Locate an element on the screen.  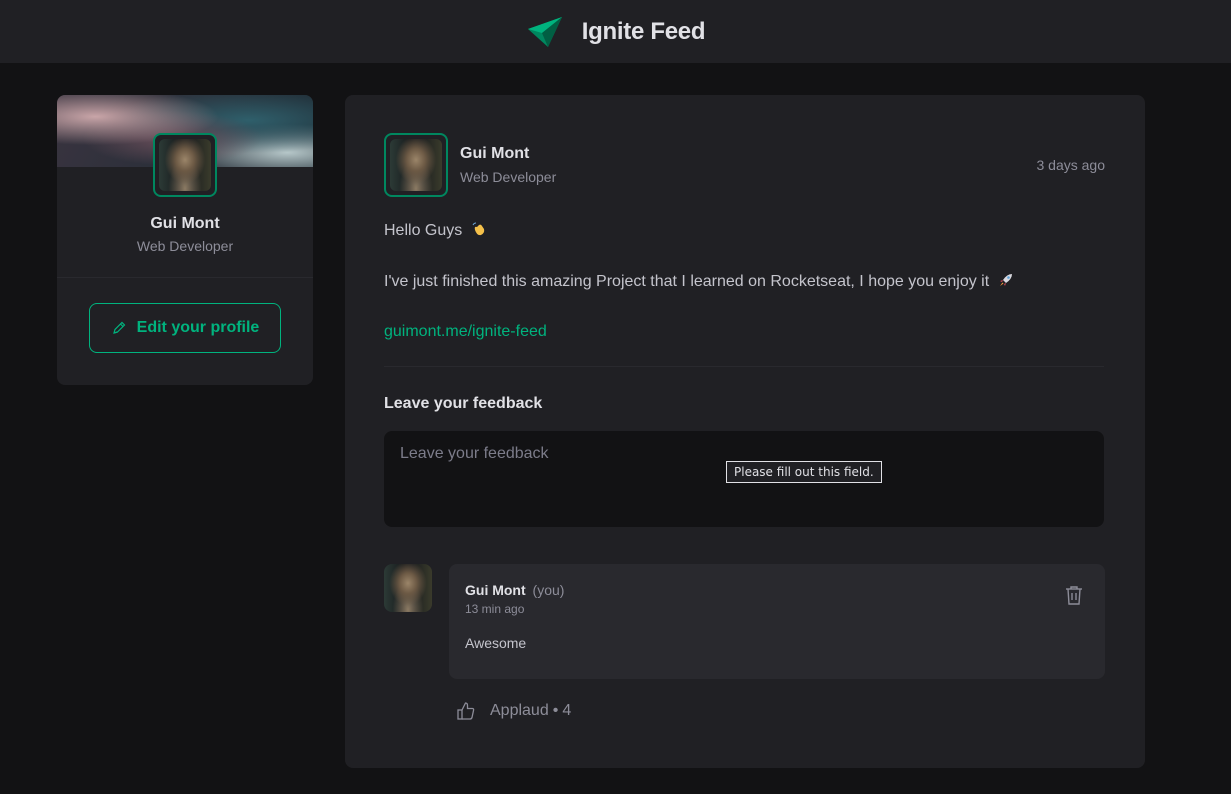
pencil-icon is located at coordinates (119, 327).